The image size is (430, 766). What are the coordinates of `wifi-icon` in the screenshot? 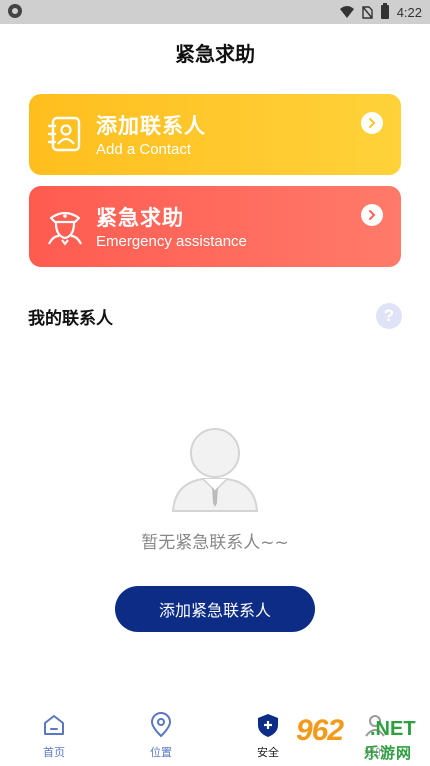 It's located at (346, 12).